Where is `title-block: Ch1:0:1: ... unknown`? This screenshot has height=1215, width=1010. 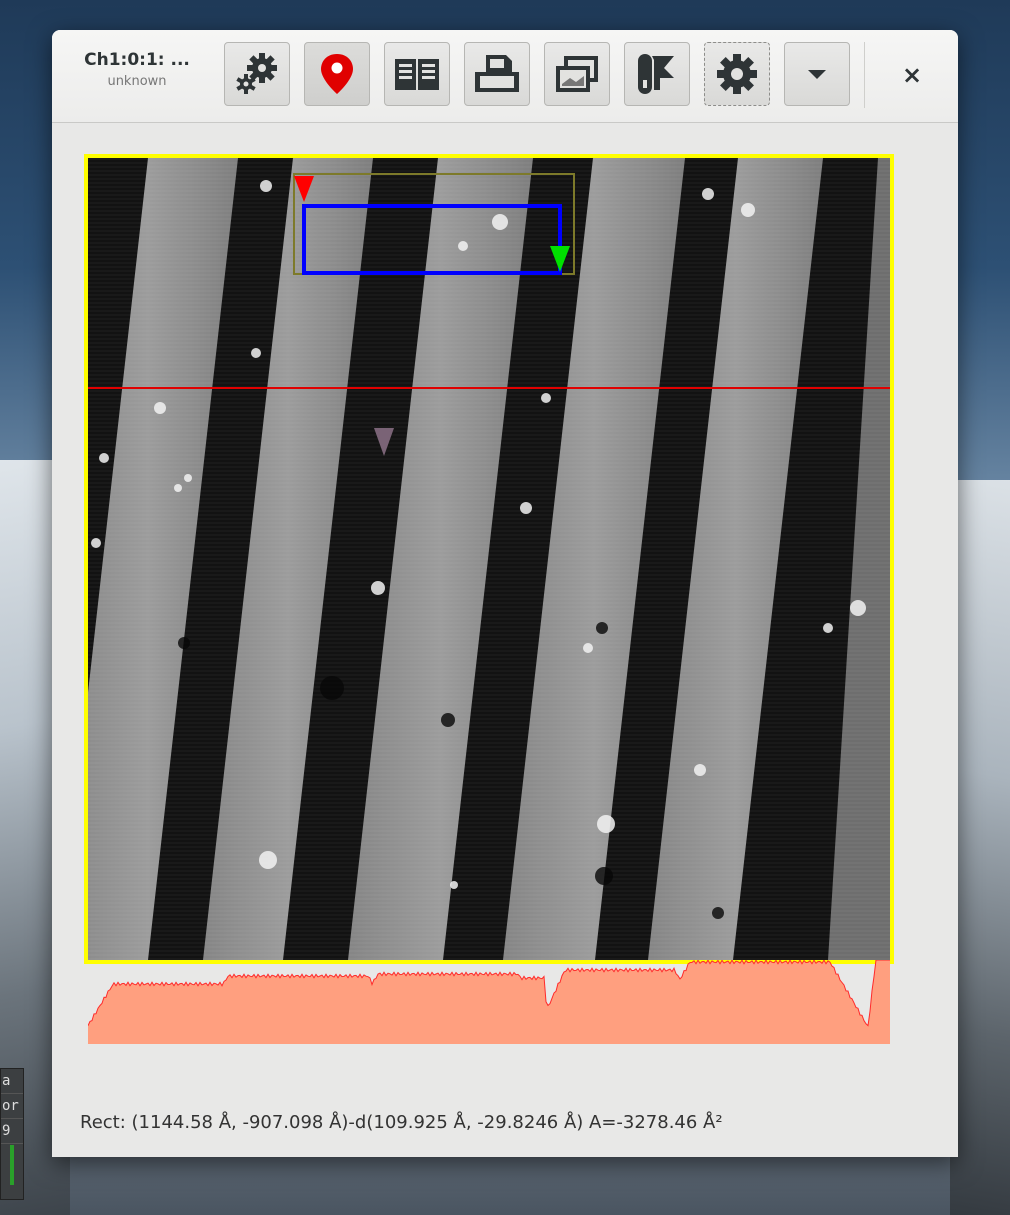 title-block: Ch1:0:1: ... unknown is located at coordinates (137, 69).